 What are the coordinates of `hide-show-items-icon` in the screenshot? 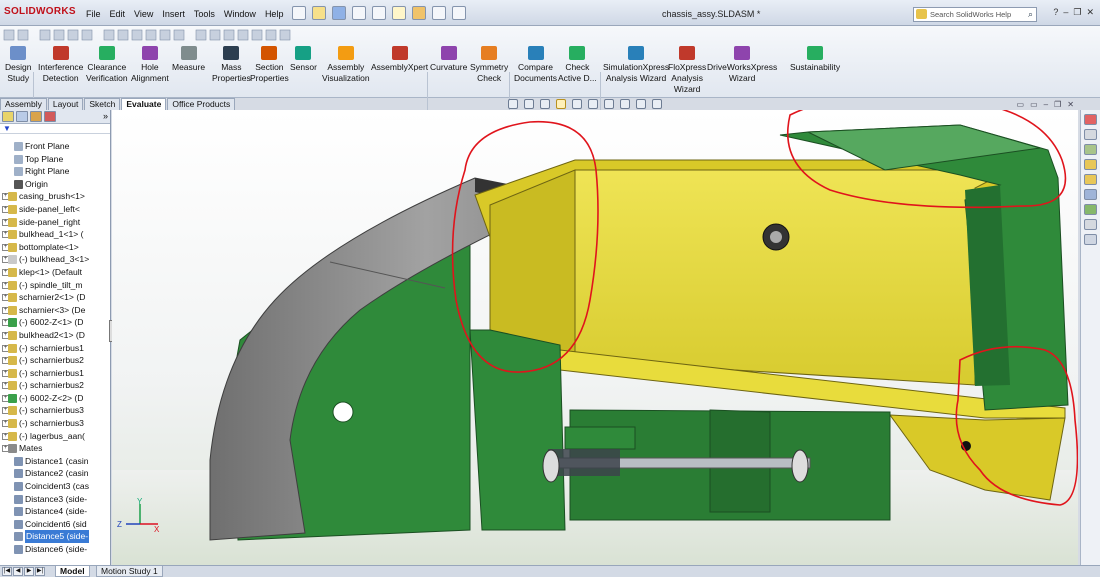 It's located at (609, 104).